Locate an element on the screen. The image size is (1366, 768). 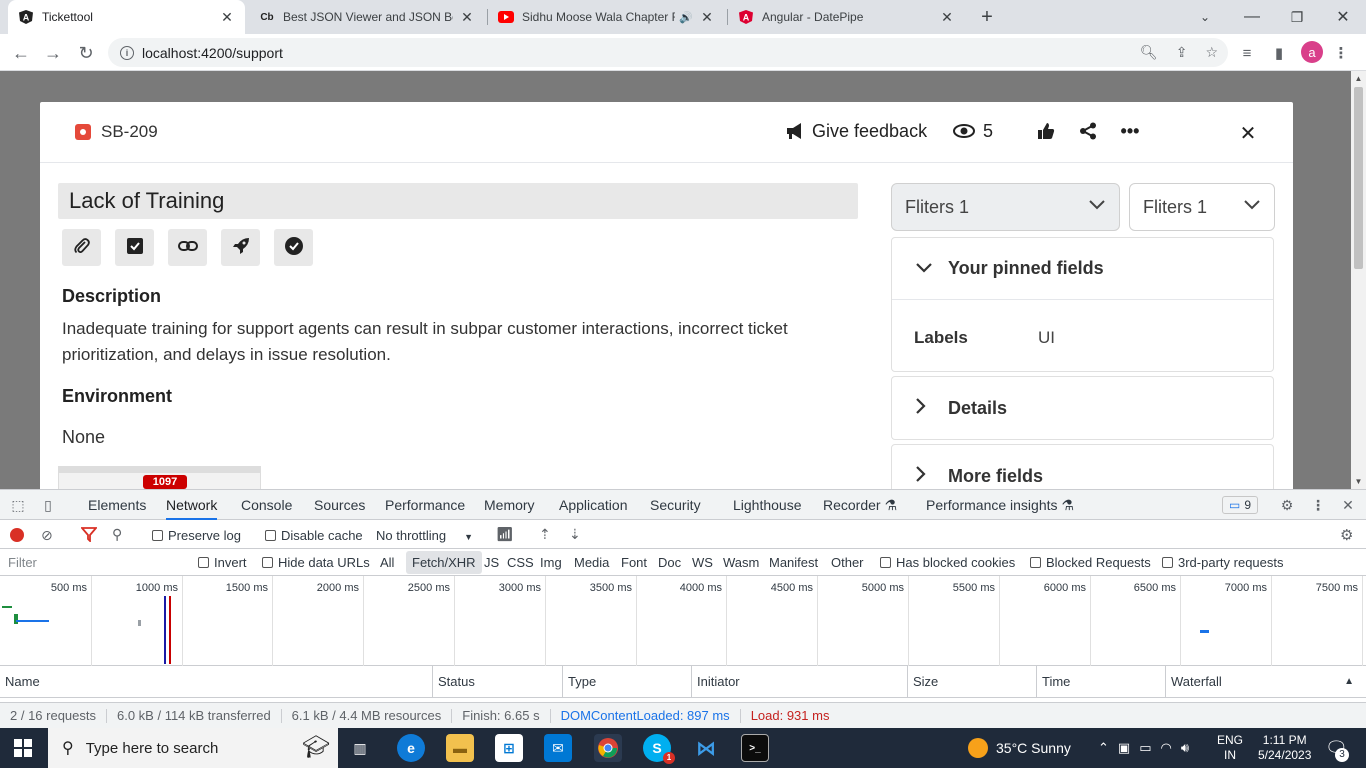
filter-select-1: Fliters 1 is located at coordinates (1005, 207).